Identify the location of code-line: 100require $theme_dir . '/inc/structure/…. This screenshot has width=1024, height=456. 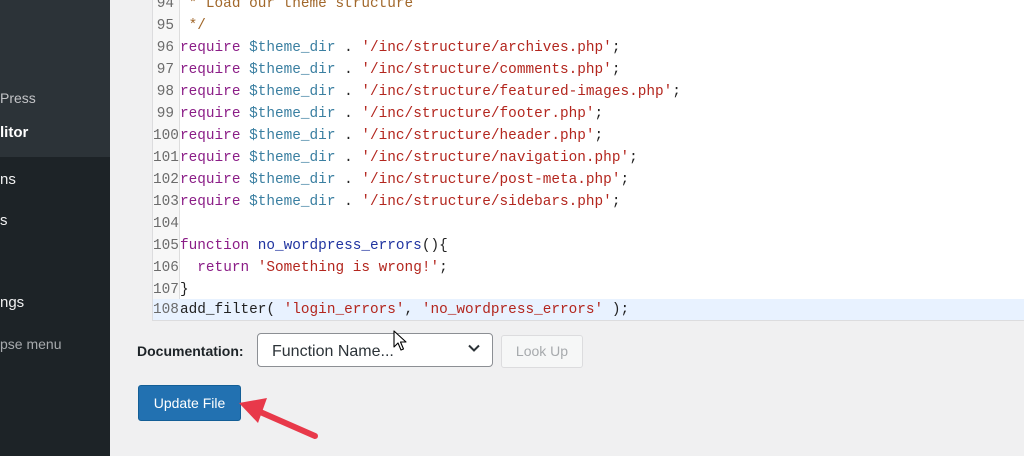
(378, 136).